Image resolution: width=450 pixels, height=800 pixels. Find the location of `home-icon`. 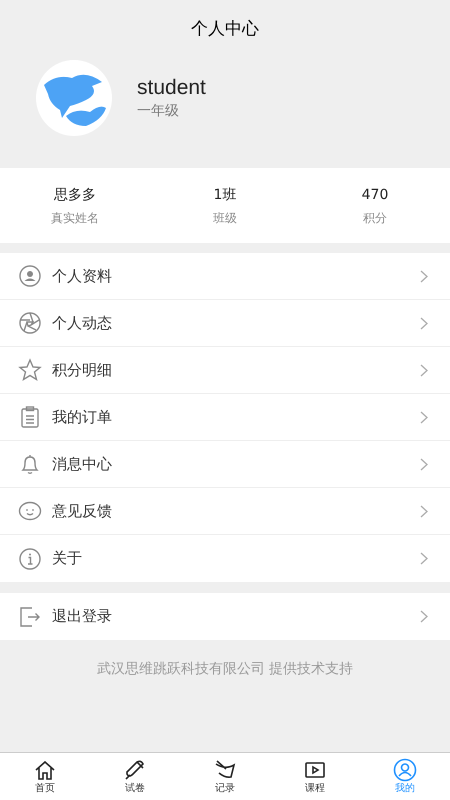

home-icon is located at coordinates (45, 770).